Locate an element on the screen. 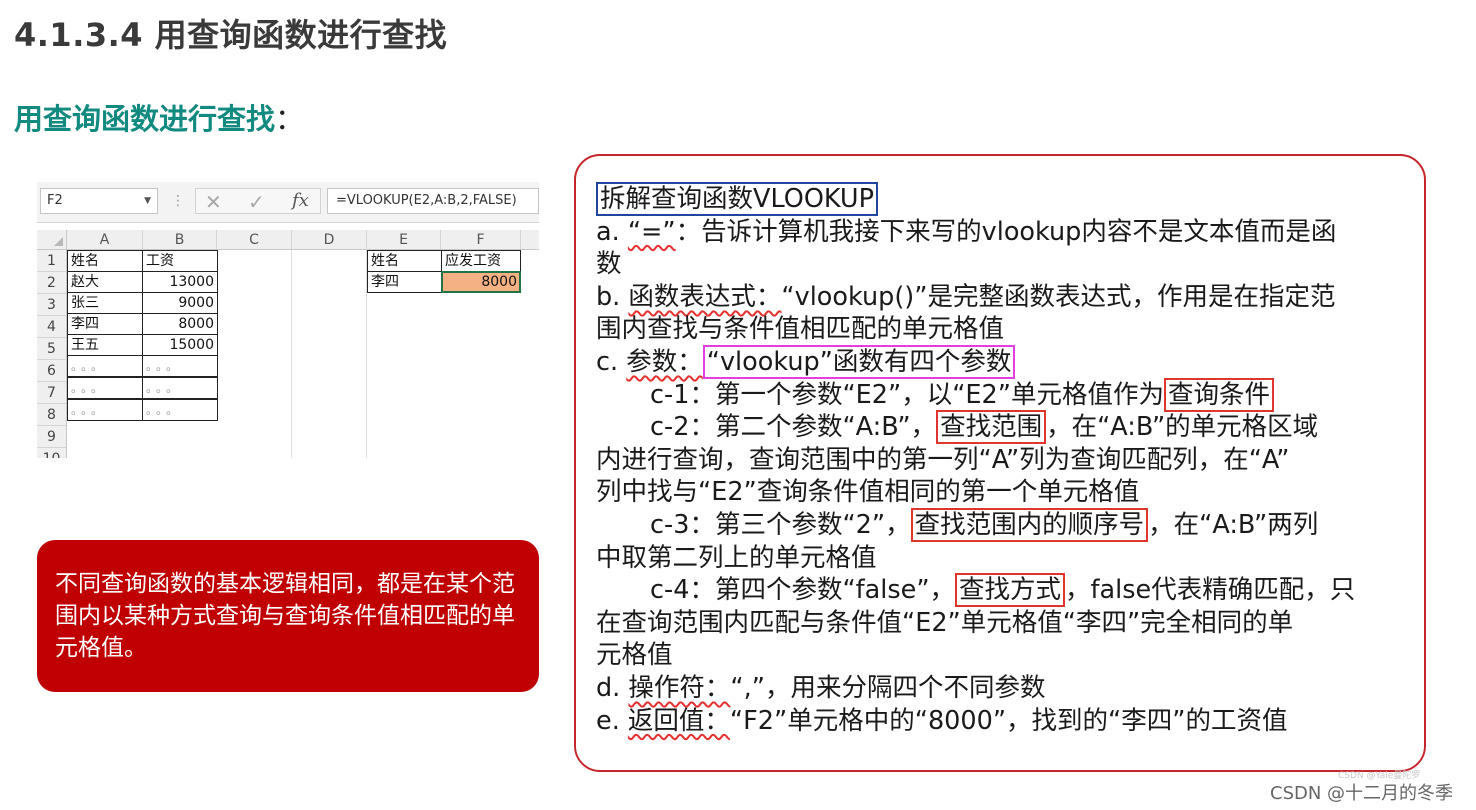 The width and height of the screenshot is (1476, 810). table-header-name: 姓名 is located at coordinates (105, 261).